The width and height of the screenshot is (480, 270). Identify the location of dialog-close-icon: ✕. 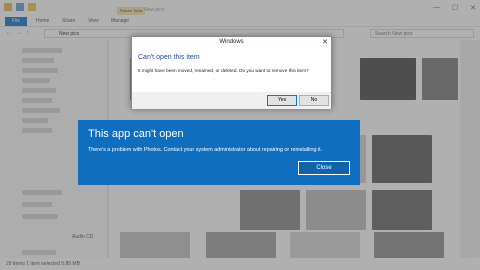
(325, 42).